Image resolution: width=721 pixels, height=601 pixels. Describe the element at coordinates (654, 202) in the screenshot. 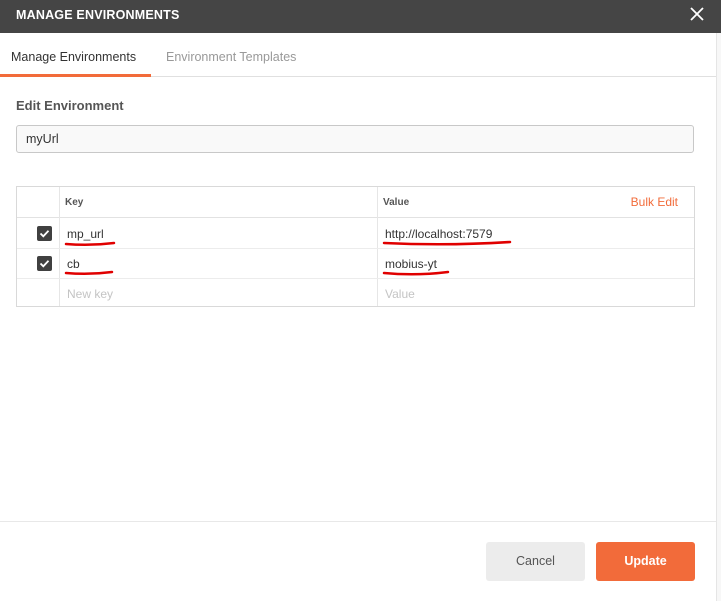

I see `bulk-edit-link: Bulk Edit` at that location.